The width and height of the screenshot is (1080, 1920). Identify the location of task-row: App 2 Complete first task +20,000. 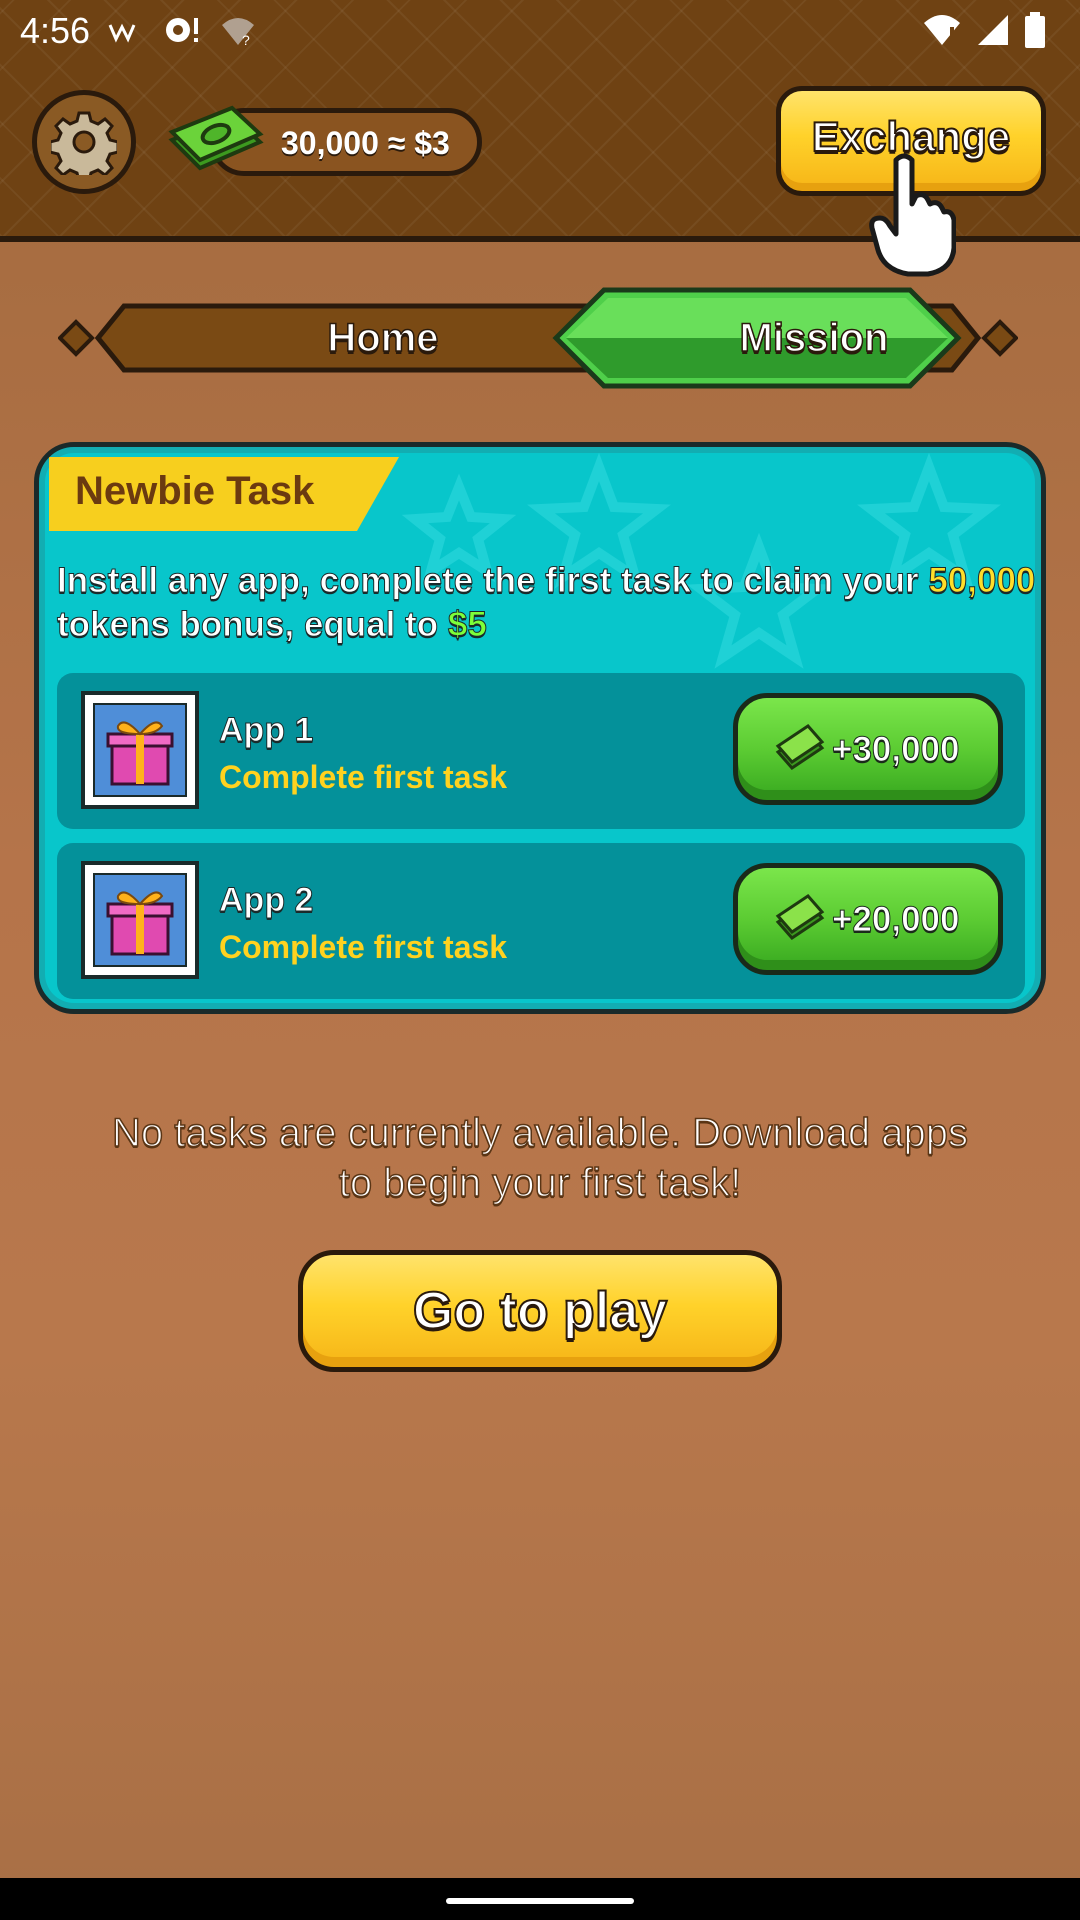
(541, 921).